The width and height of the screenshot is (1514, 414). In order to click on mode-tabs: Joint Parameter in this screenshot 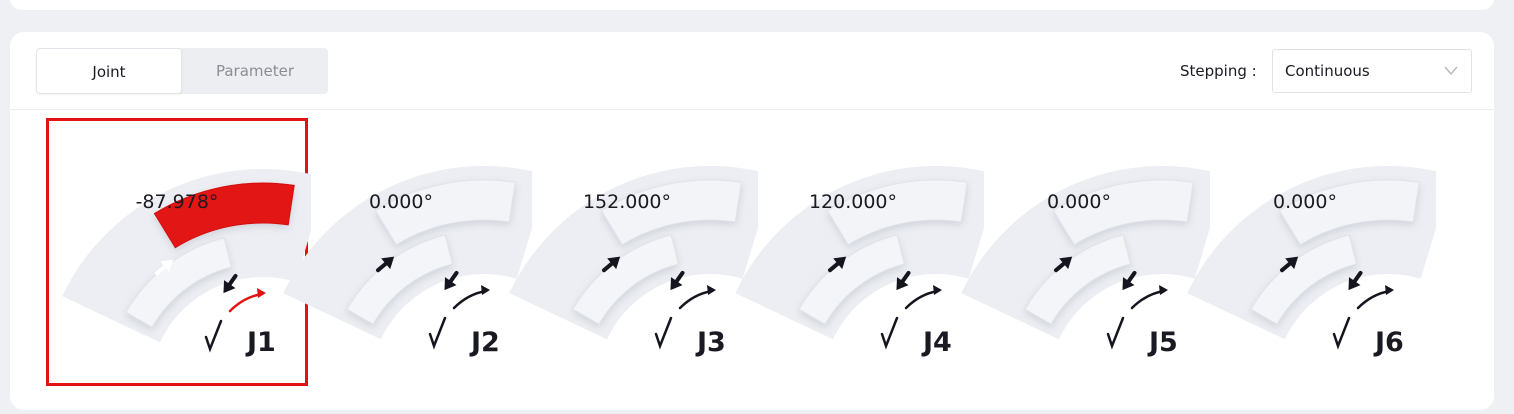, I will do `click(182, 71)`.